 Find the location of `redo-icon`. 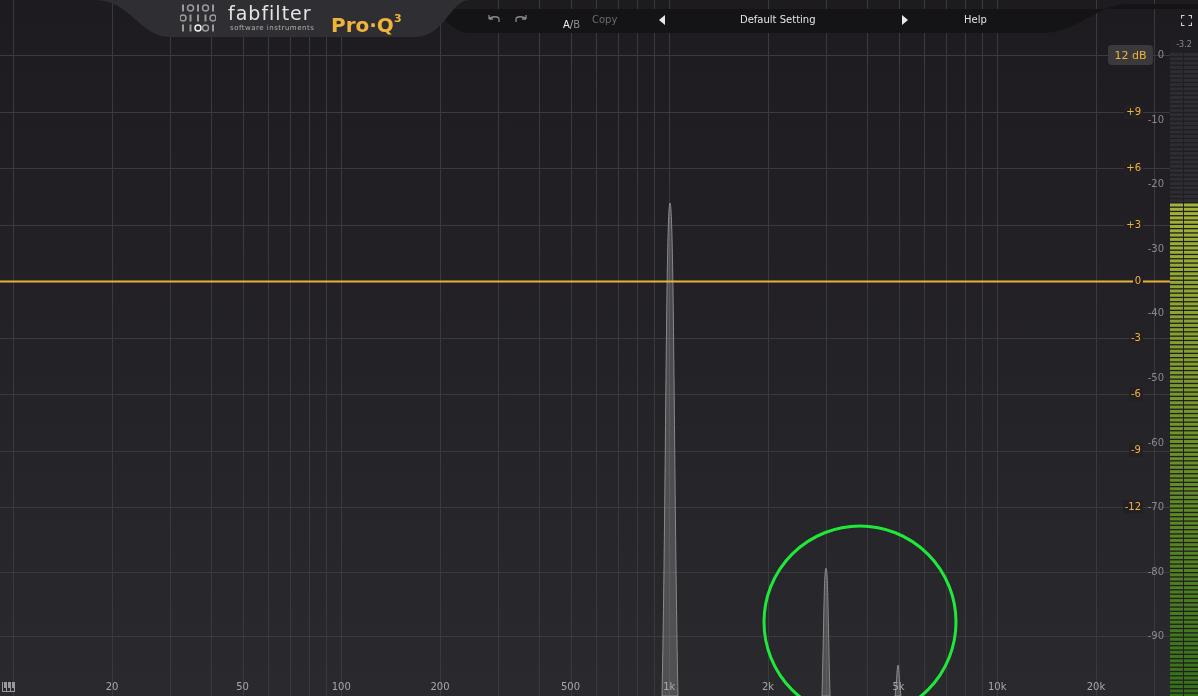

redo-icon is located at coordinates (521, 19).